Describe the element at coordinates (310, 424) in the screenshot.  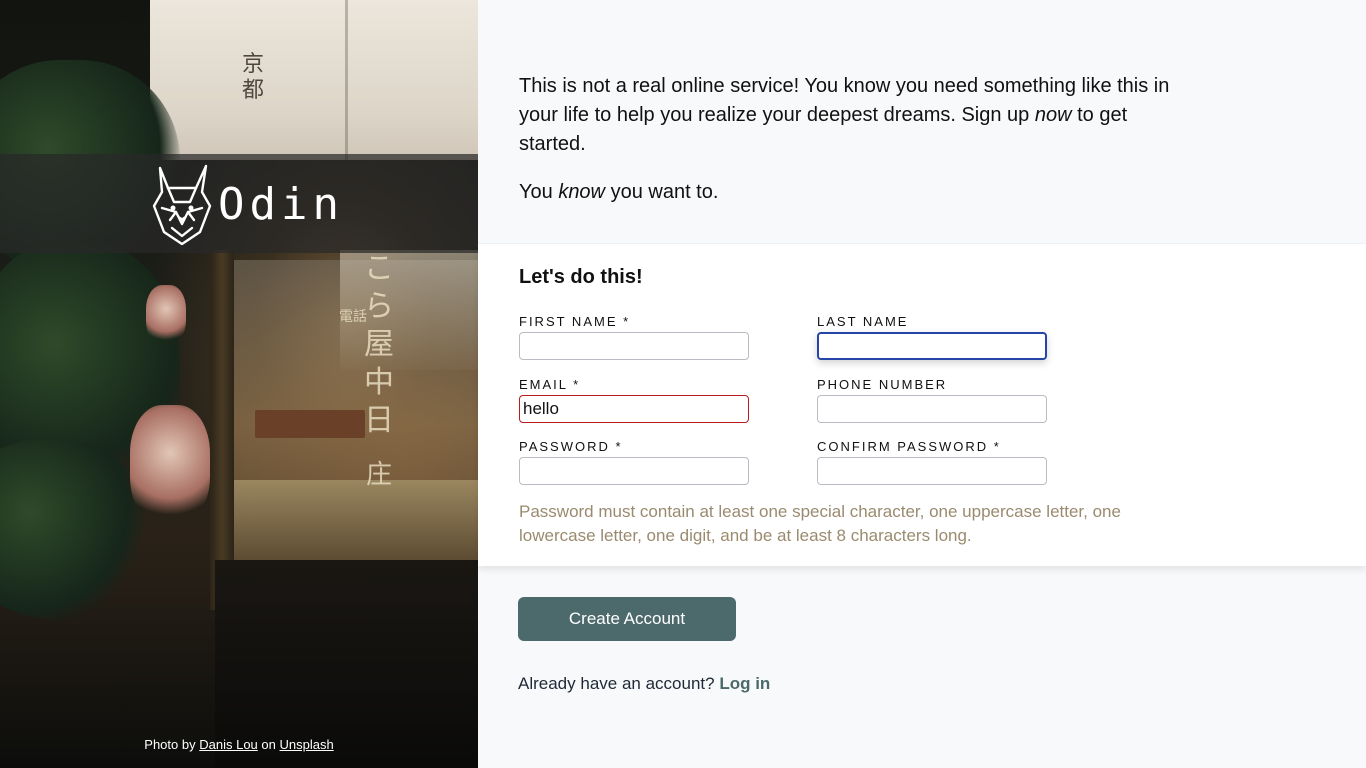
I see `low-table` at that location.